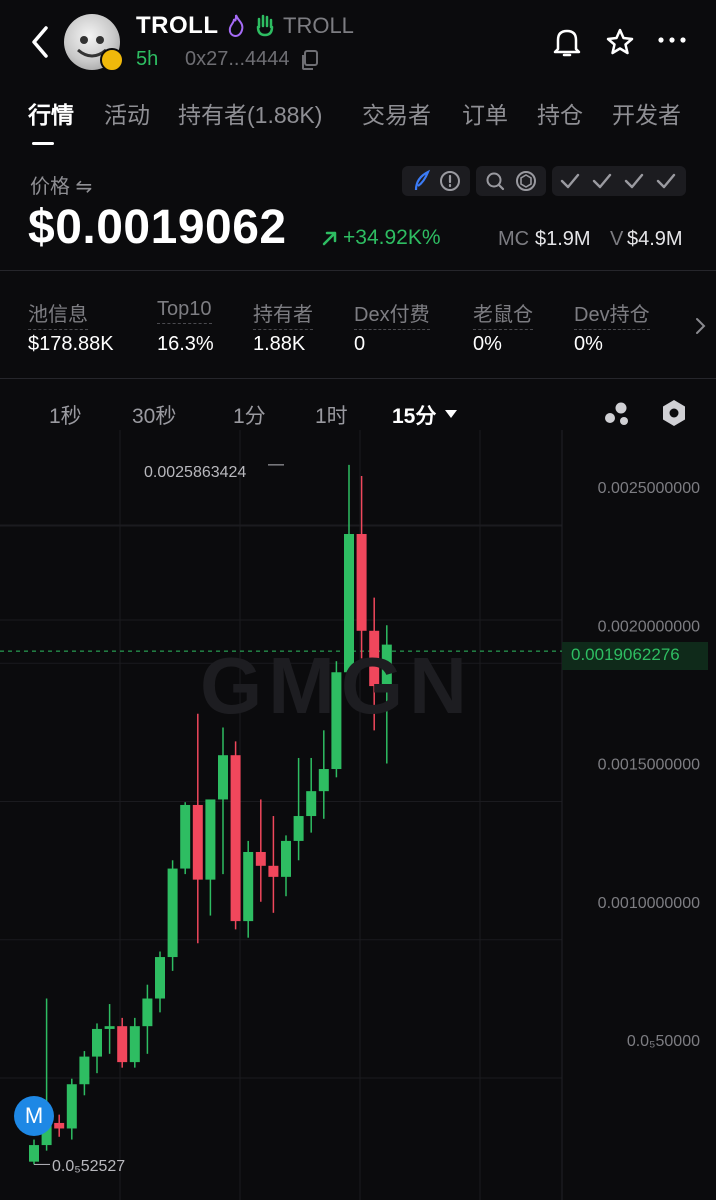 The width and height of the screenshot is (716, 1200). What do you see at coordinates (318, 25) in the screenshot?
I see `token-symbol: TROLL` at bounding box center [318, 25].